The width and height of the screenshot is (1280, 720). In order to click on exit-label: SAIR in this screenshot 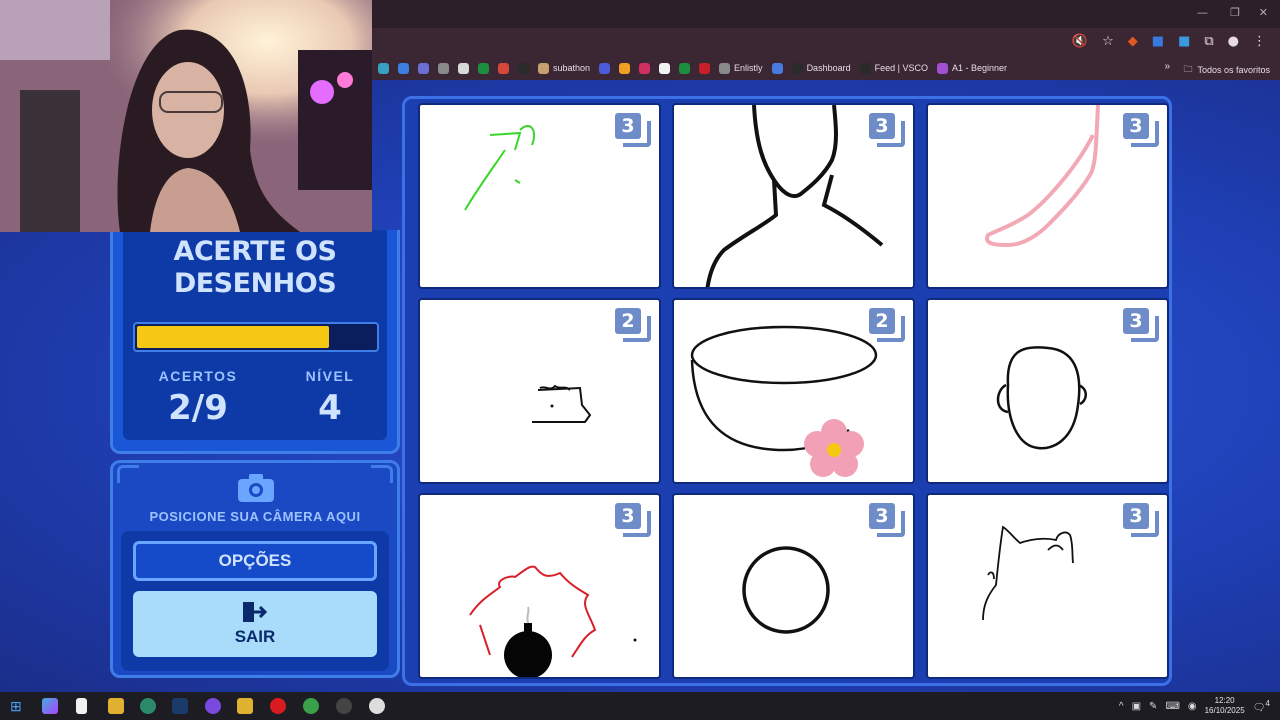, I will do `click(255, 636)`.